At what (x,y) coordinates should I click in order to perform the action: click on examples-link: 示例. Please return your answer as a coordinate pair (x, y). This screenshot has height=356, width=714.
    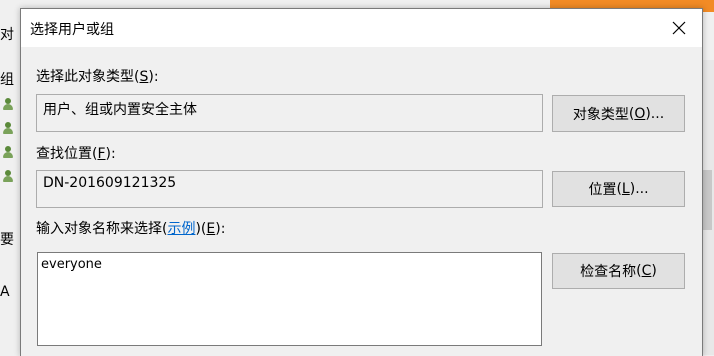
    Looking at the image, I should click on (181, 229).